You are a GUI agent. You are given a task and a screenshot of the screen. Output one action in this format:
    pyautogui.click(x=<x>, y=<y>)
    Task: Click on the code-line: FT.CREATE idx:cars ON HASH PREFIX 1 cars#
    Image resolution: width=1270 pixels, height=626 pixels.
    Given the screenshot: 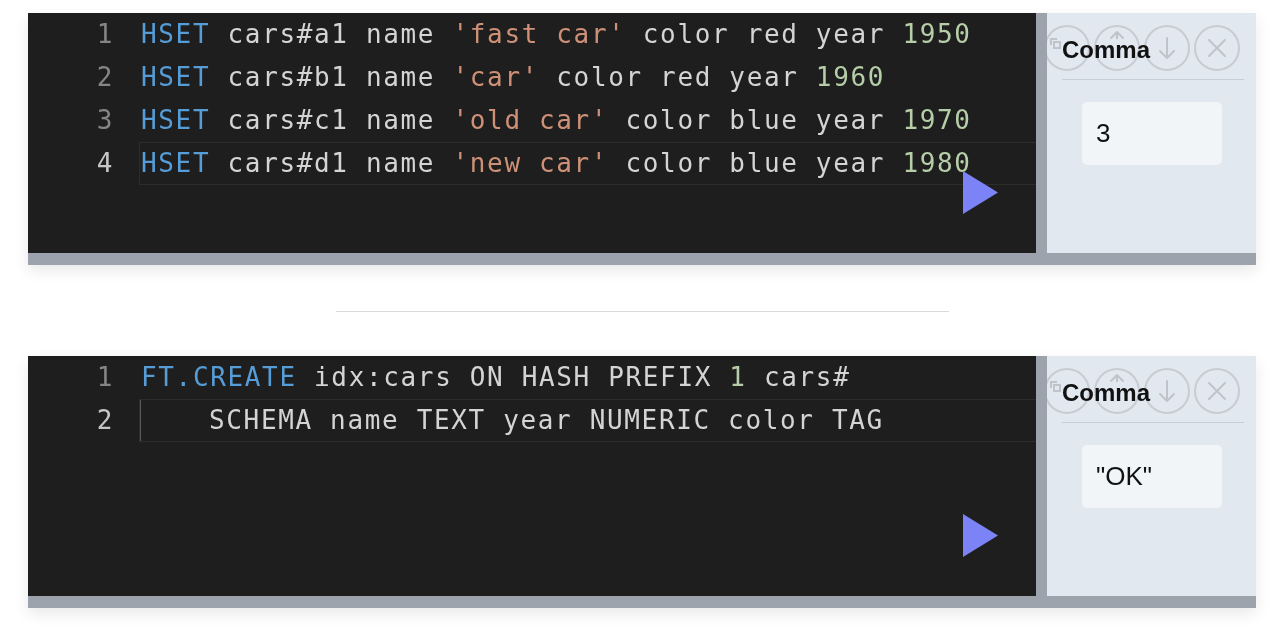 What is the action you would take?
    pyautogui.click(x=496, y=377)
    